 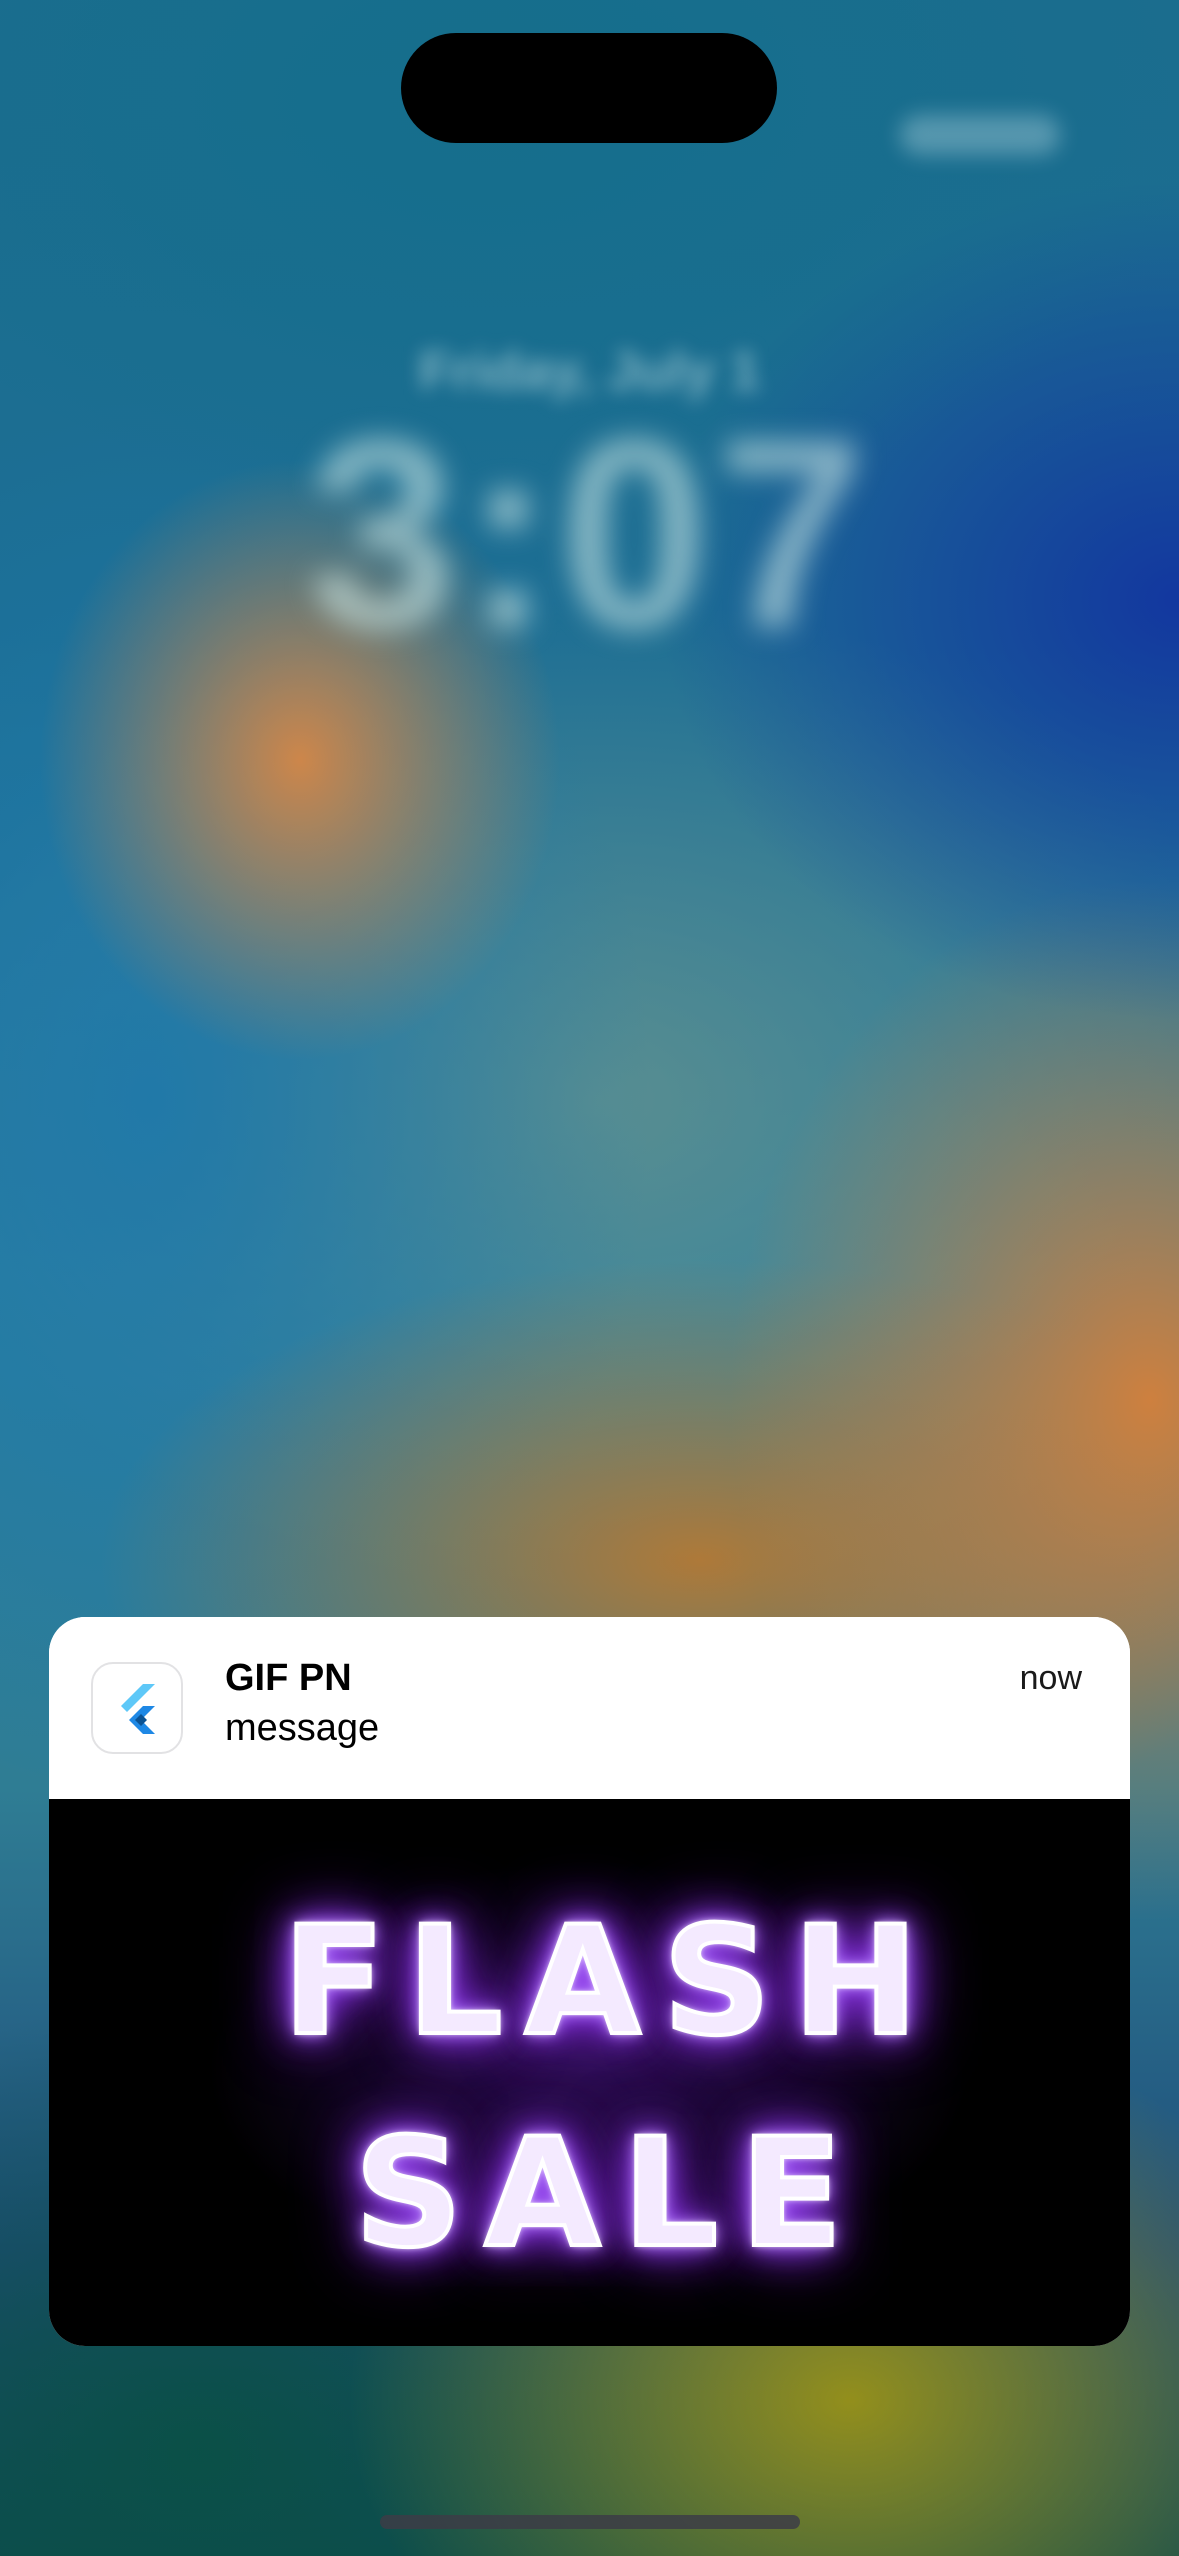 I want to click on notification-timestamp: now, so click(x=1050, y=1678).